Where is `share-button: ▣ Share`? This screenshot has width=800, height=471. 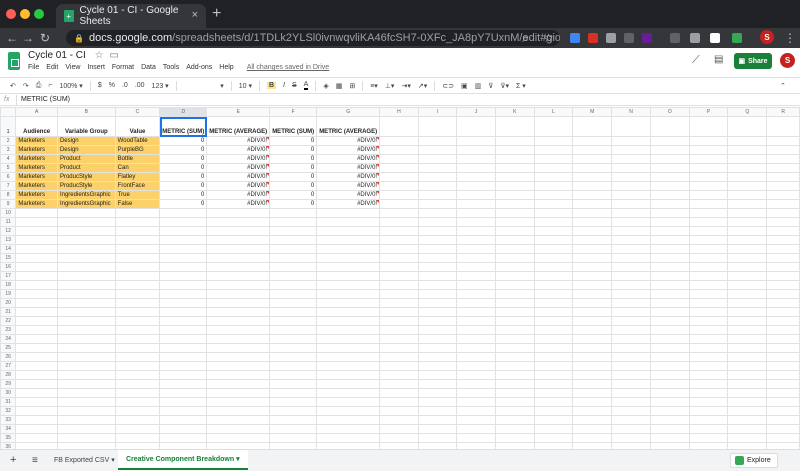 share-button: ▣ Share is located at coordinates (753, 61).